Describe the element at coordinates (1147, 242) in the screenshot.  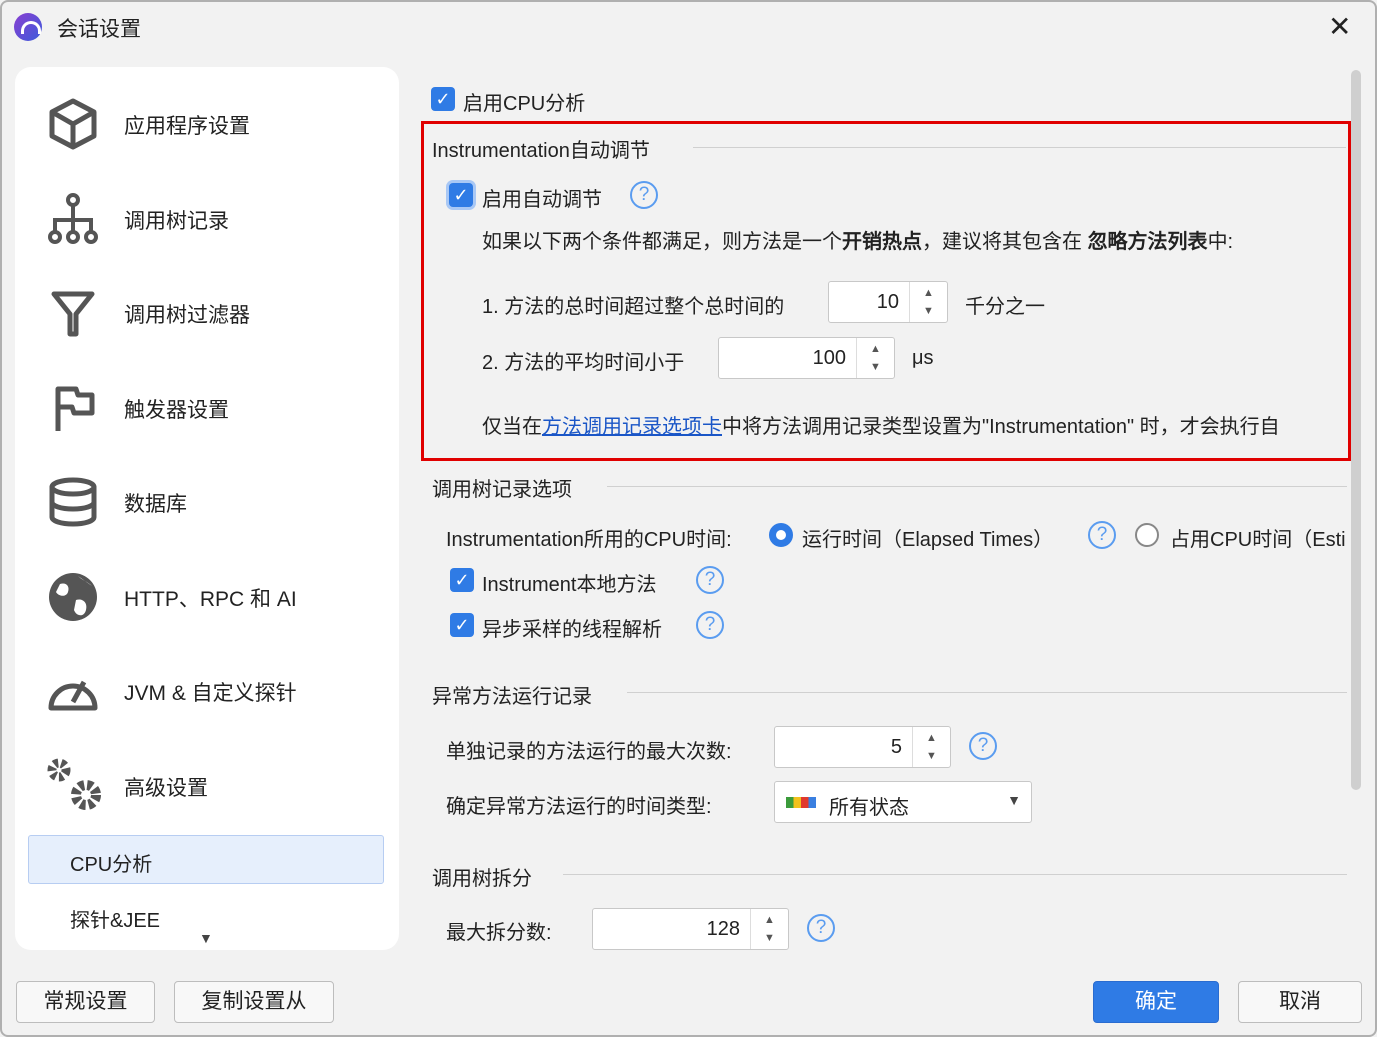
I see `desc-bold: 忽略方法列表` at that location.